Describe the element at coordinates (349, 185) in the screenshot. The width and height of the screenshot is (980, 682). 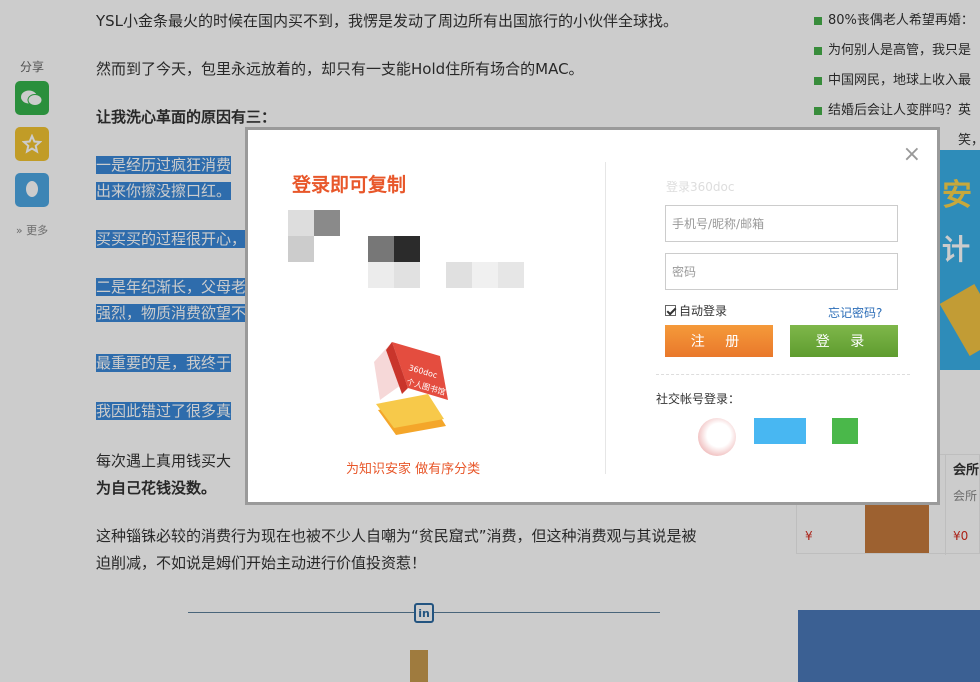
I see `copy-login-title: 登录即可复制` at that location.